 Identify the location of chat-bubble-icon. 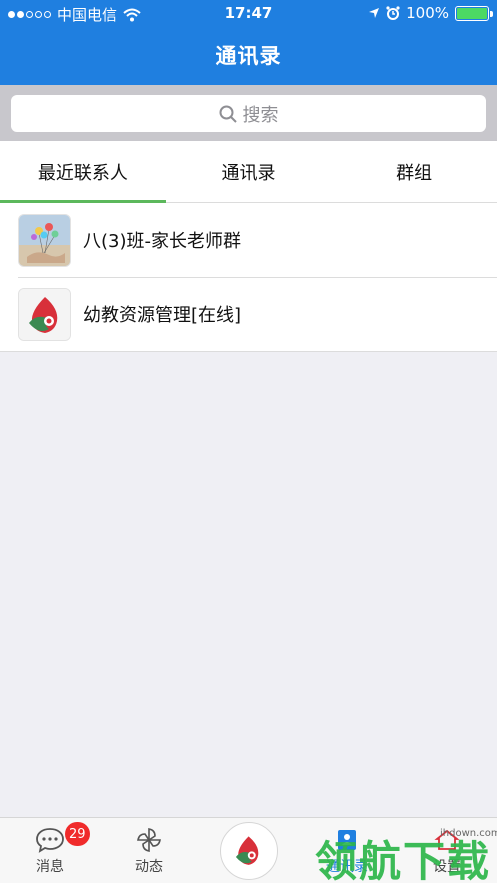
(50, 840).